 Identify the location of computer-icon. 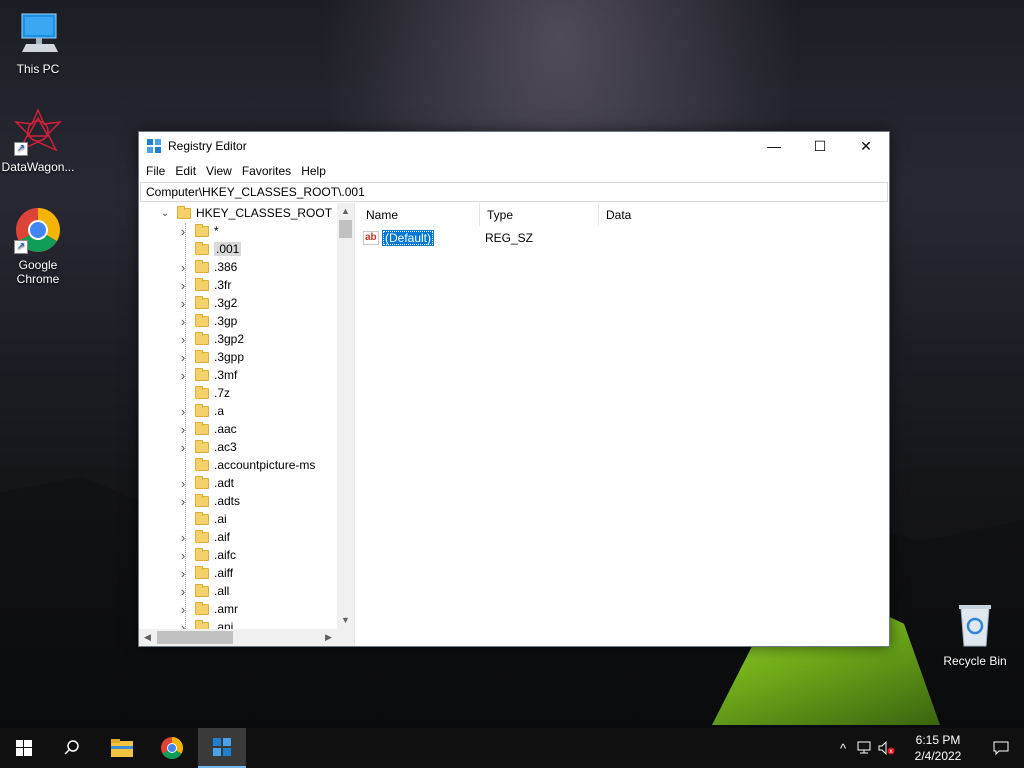
(38, 34).